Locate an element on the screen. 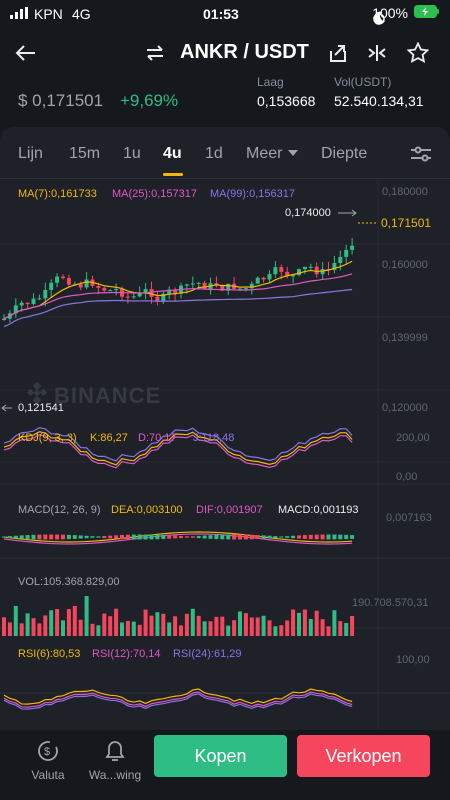  status-bar: KPN 4G 01:53 100% is located at coordinates (225, 14).